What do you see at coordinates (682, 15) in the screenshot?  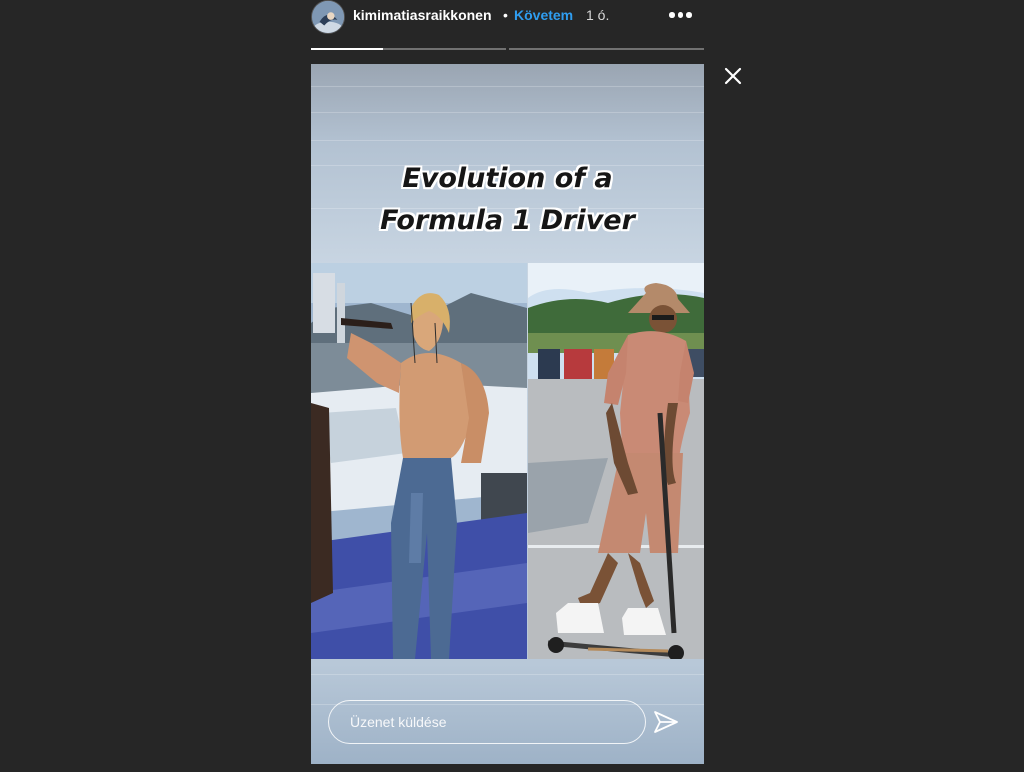 I see `more-options-icon` at bounding box center [682, 15].